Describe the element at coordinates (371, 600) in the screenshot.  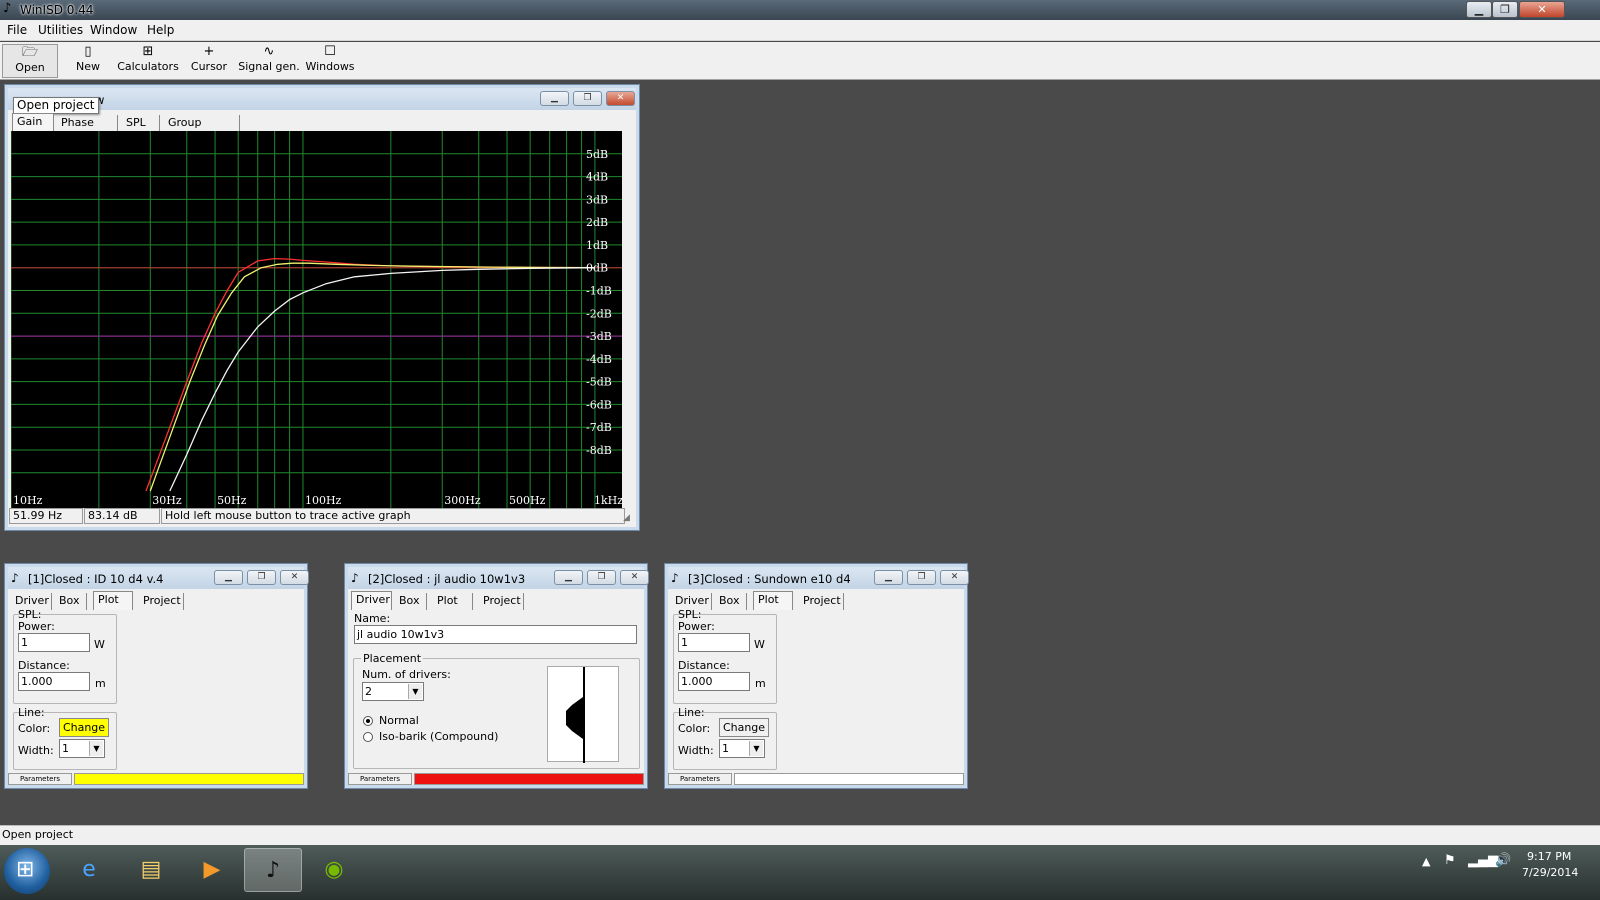
I see `tab-driver: Driver` at that location.